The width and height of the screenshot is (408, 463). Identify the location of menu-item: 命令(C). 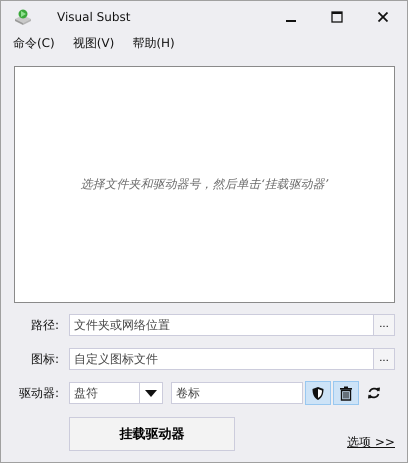
(34, 47).